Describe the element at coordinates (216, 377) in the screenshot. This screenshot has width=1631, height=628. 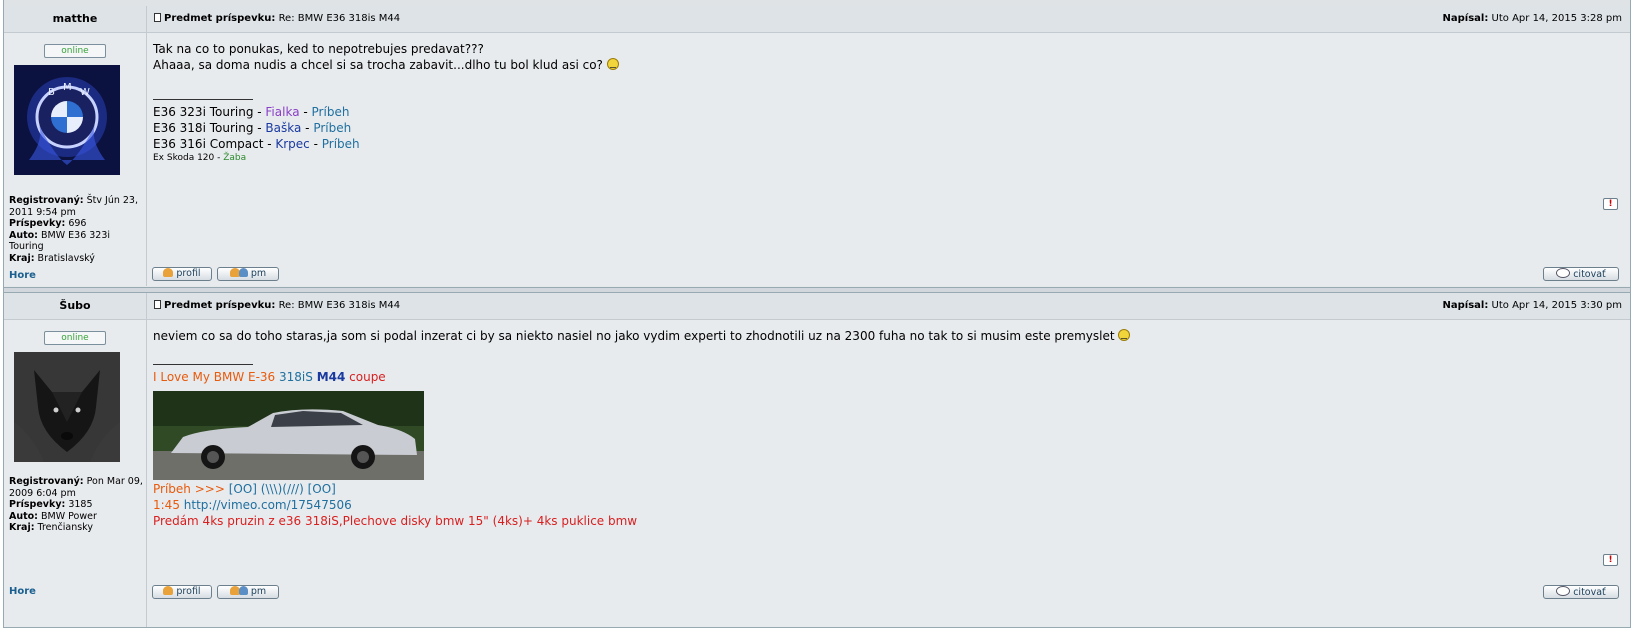
I see `sig-text: I Love My BMW E-36` at that location.